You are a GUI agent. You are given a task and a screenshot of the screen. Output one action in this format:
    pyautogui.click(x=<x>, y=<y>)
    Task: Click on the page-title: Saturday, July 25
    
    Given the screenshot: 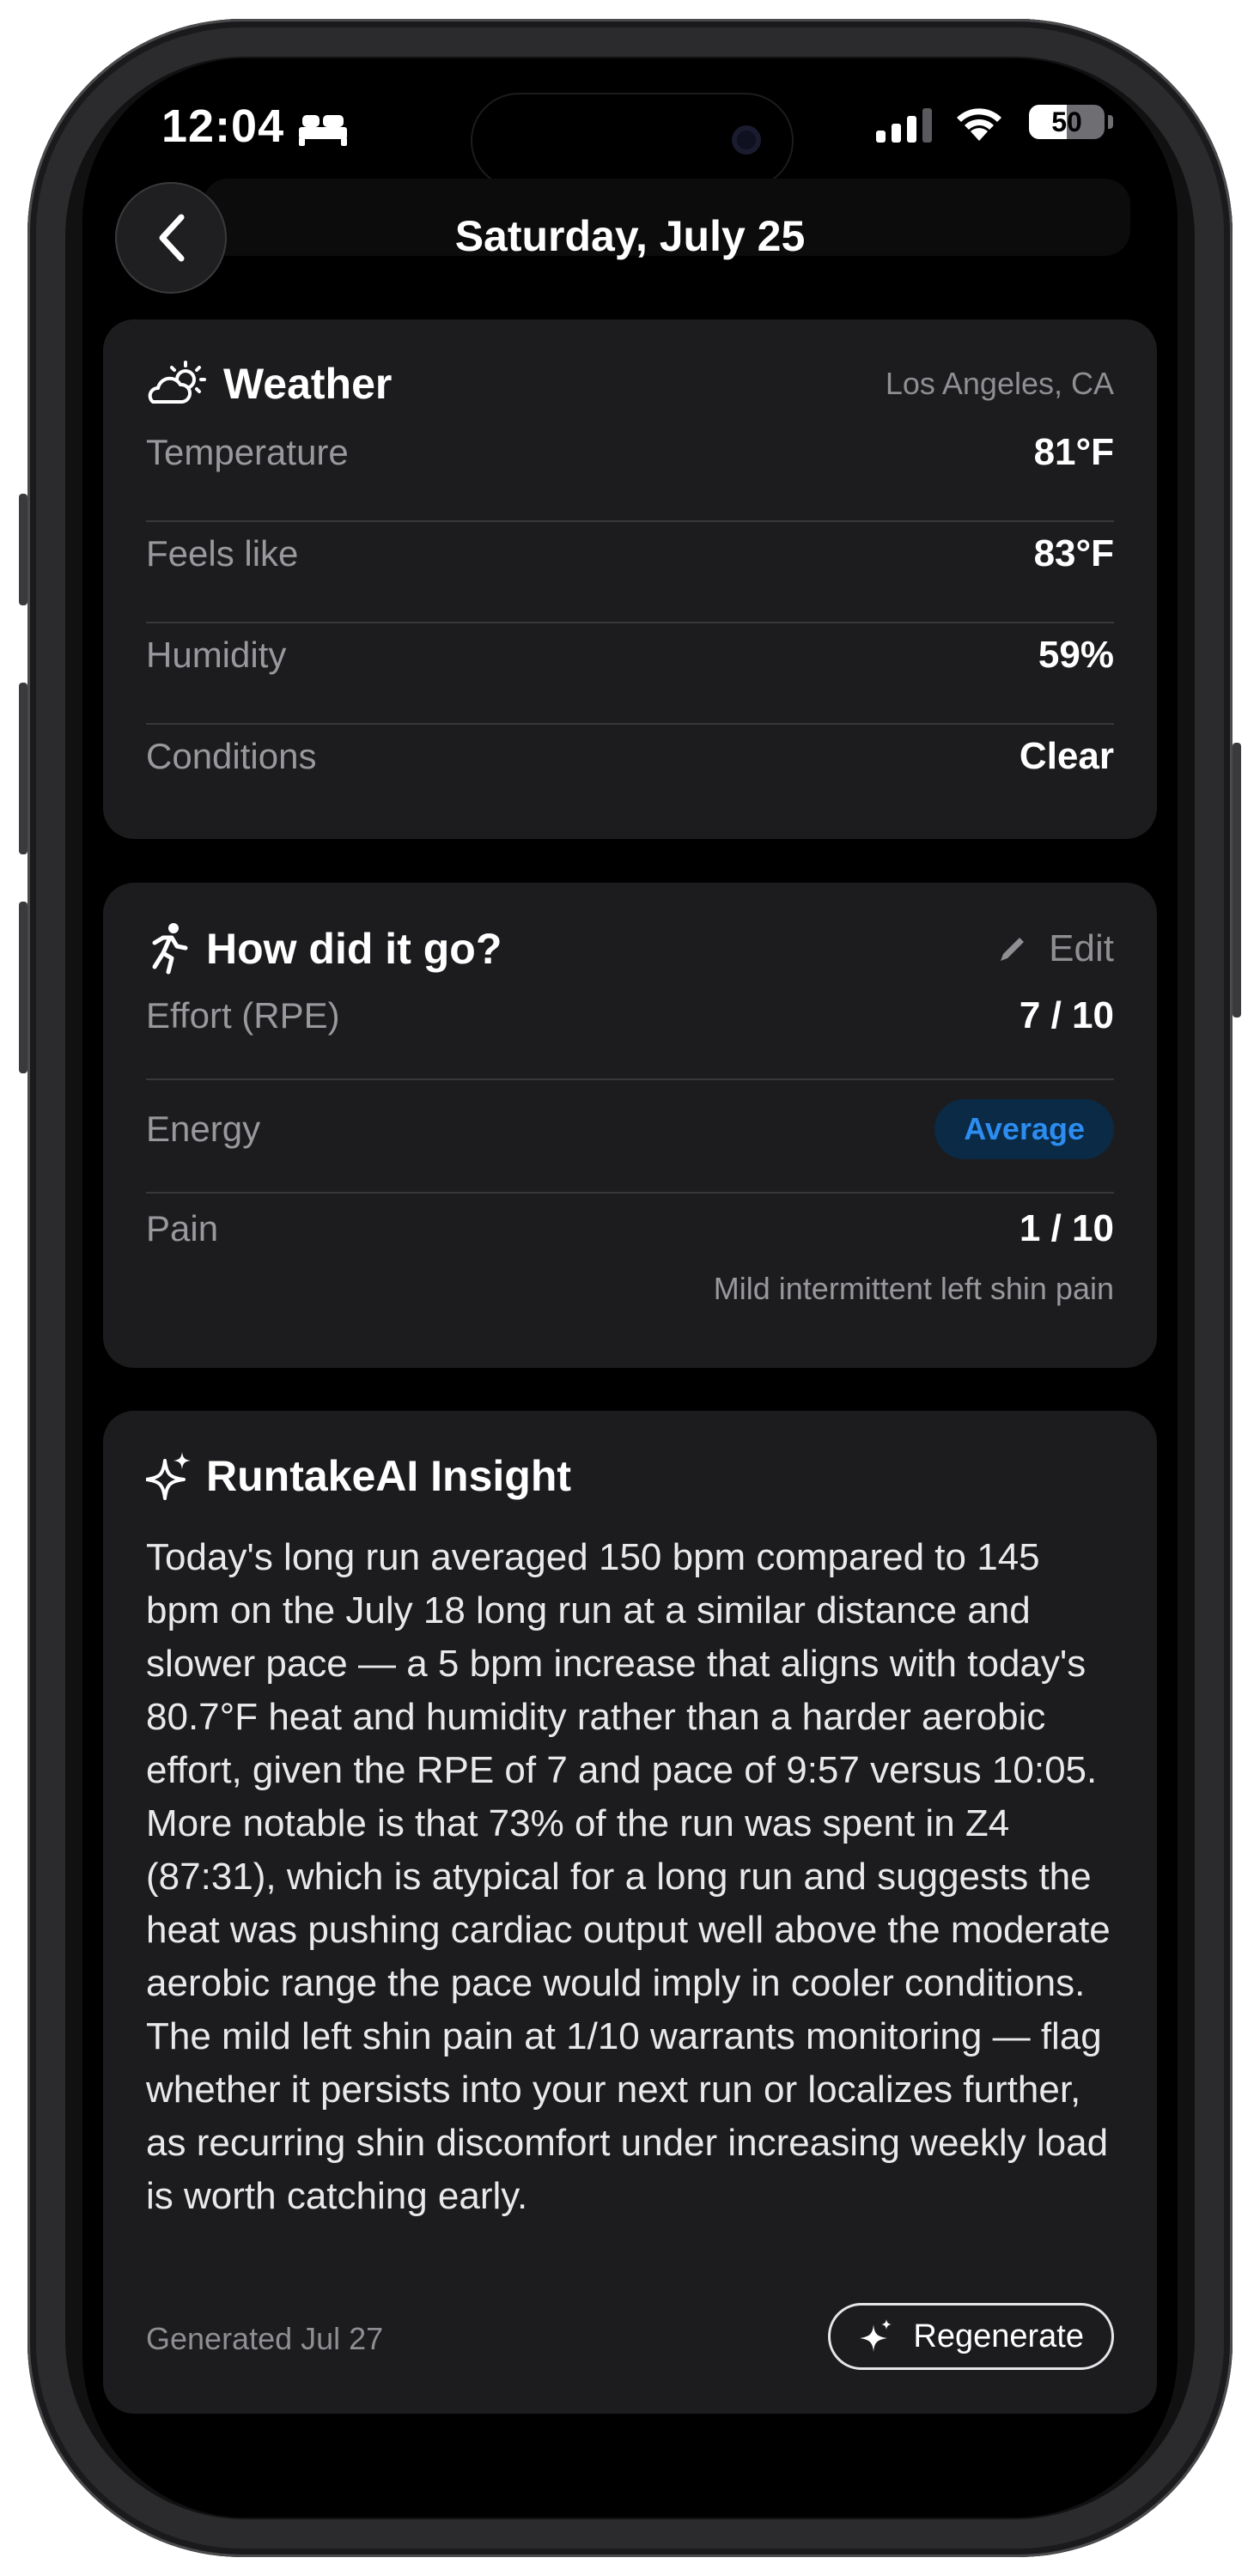 What is the action you would take?
    pyautogui.click(x=630, y=236)
    